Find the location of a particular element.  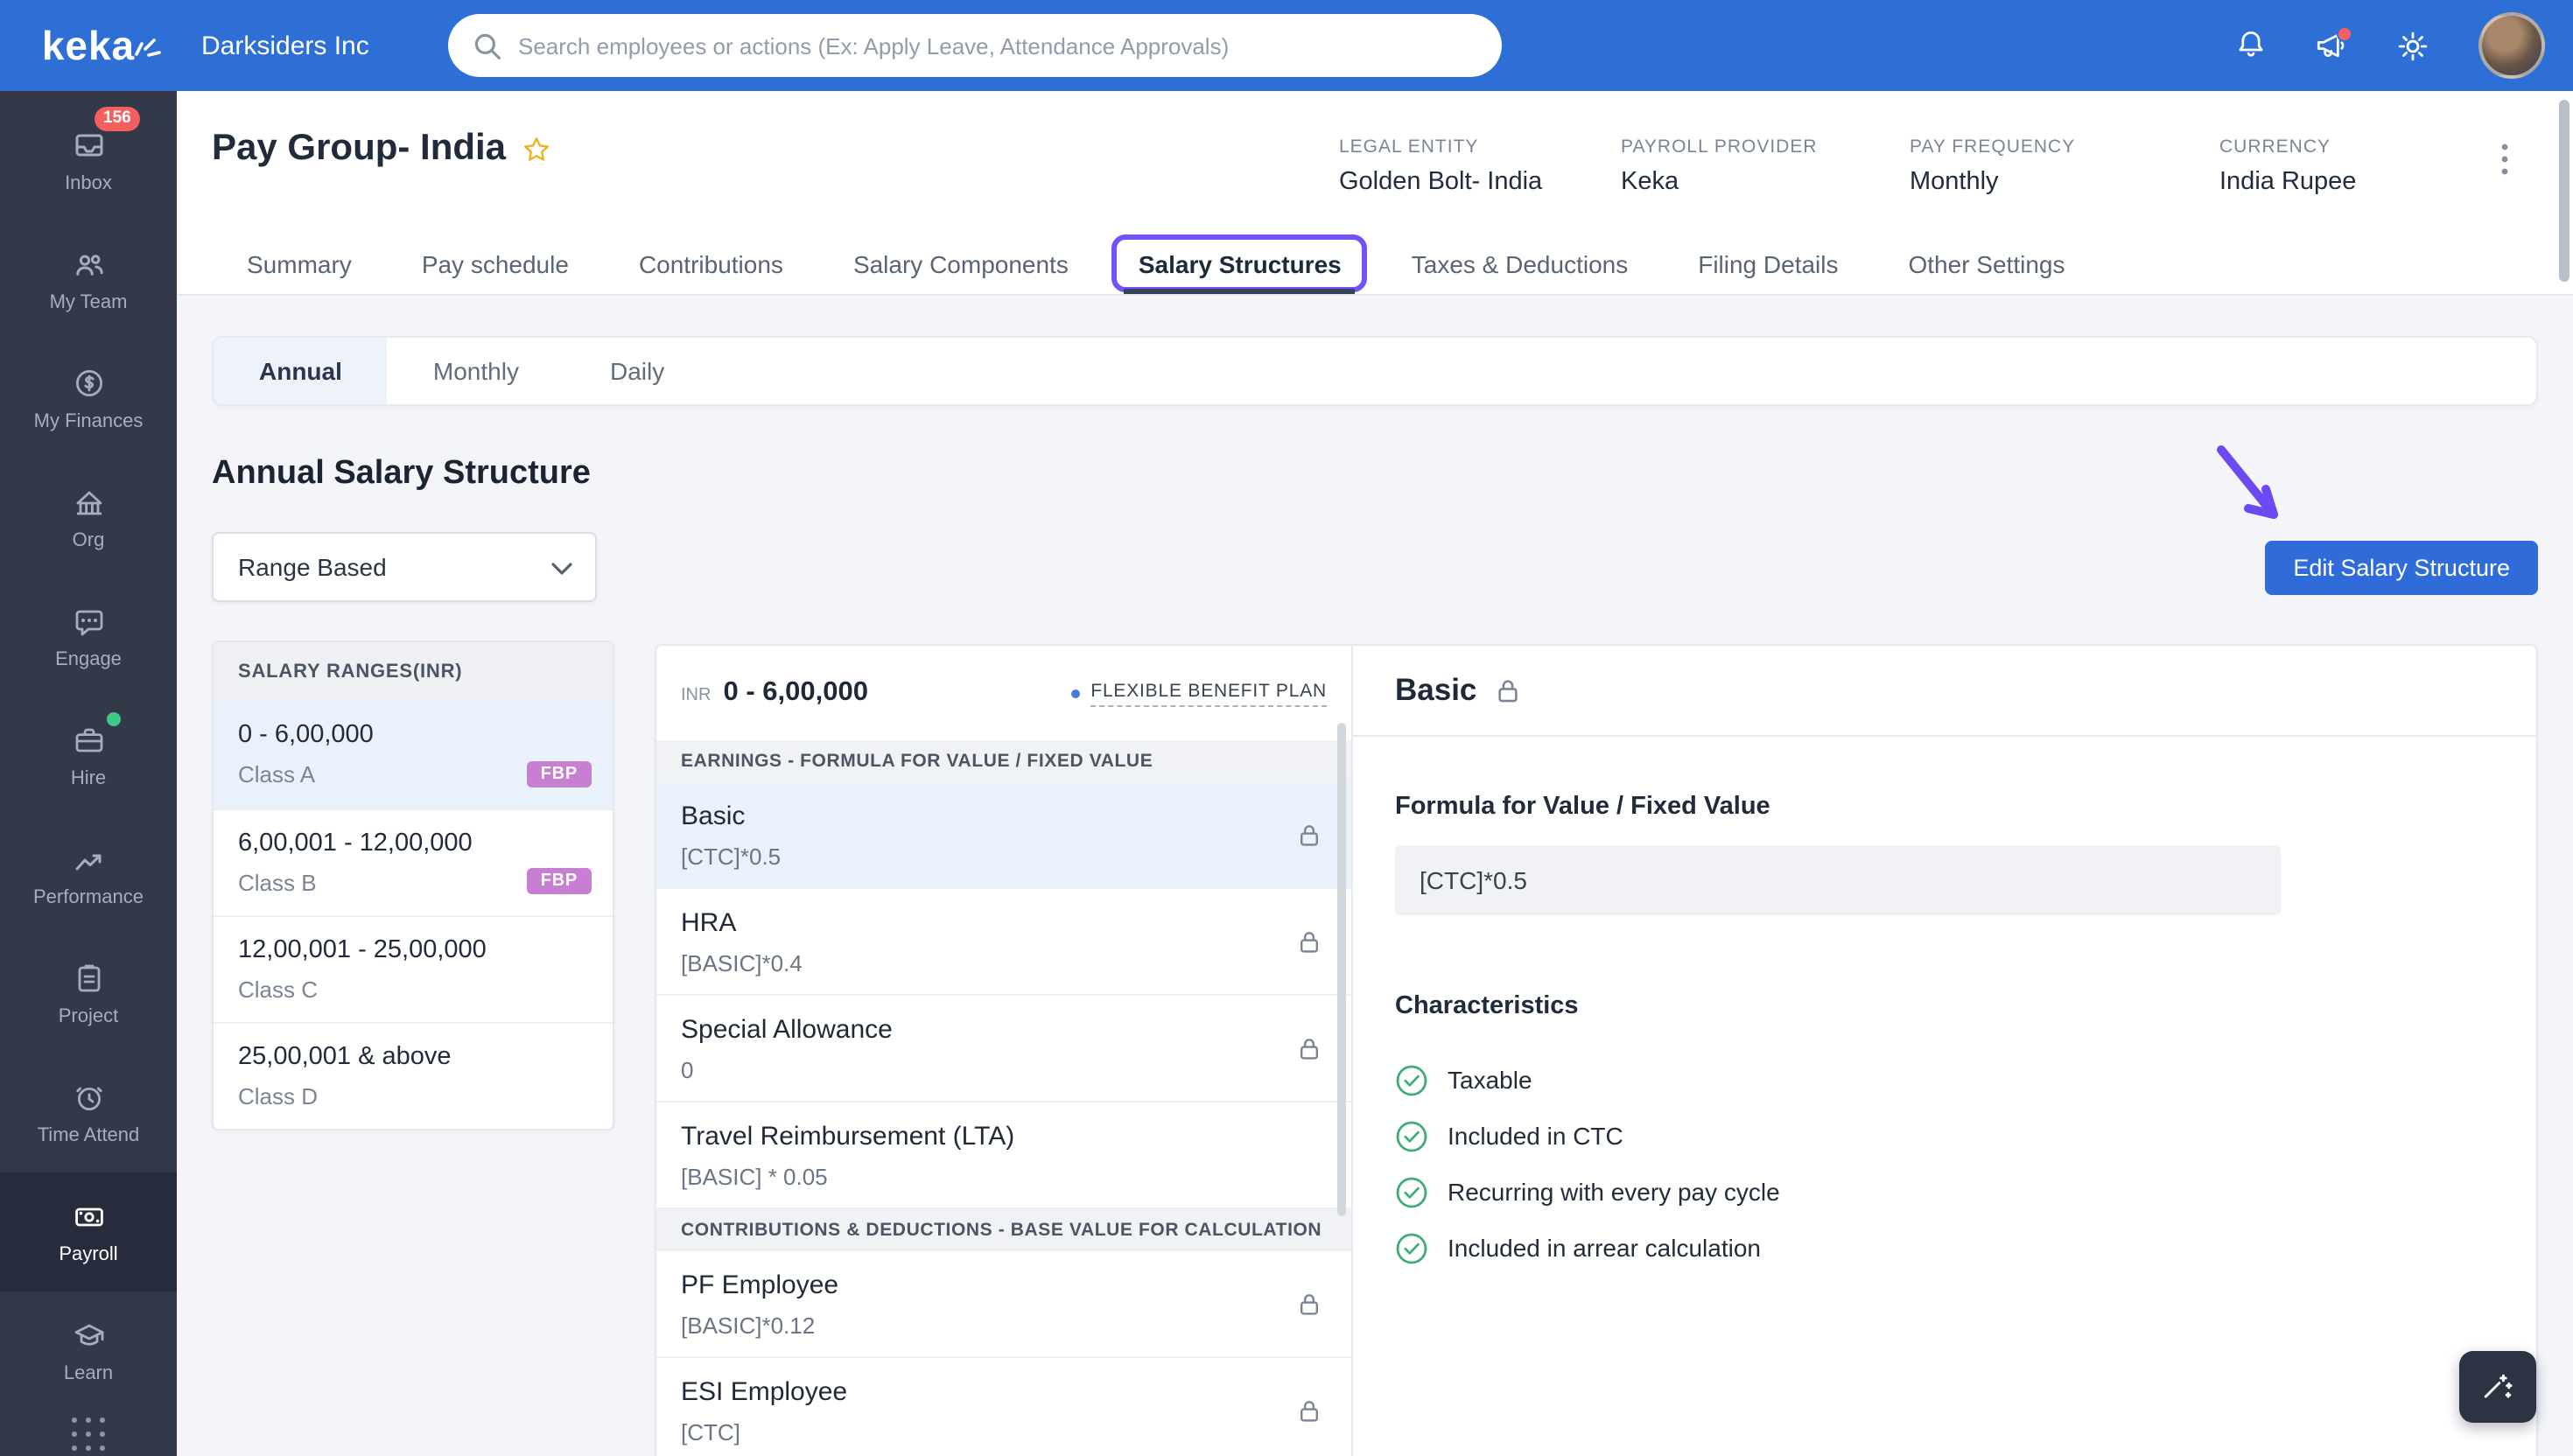

apps-grid-icon is located at coordinates (88, 1435).